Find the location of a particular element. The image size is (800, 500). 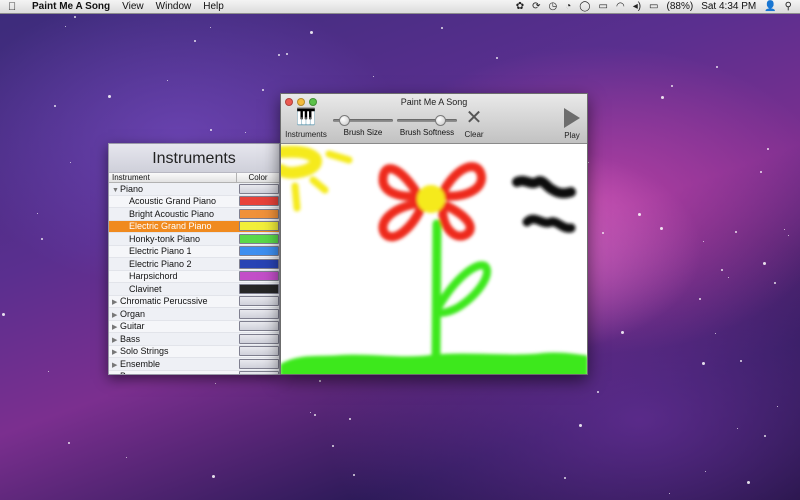

spotlight-search-icon: ⚲ is located at coordinates (788, 6).